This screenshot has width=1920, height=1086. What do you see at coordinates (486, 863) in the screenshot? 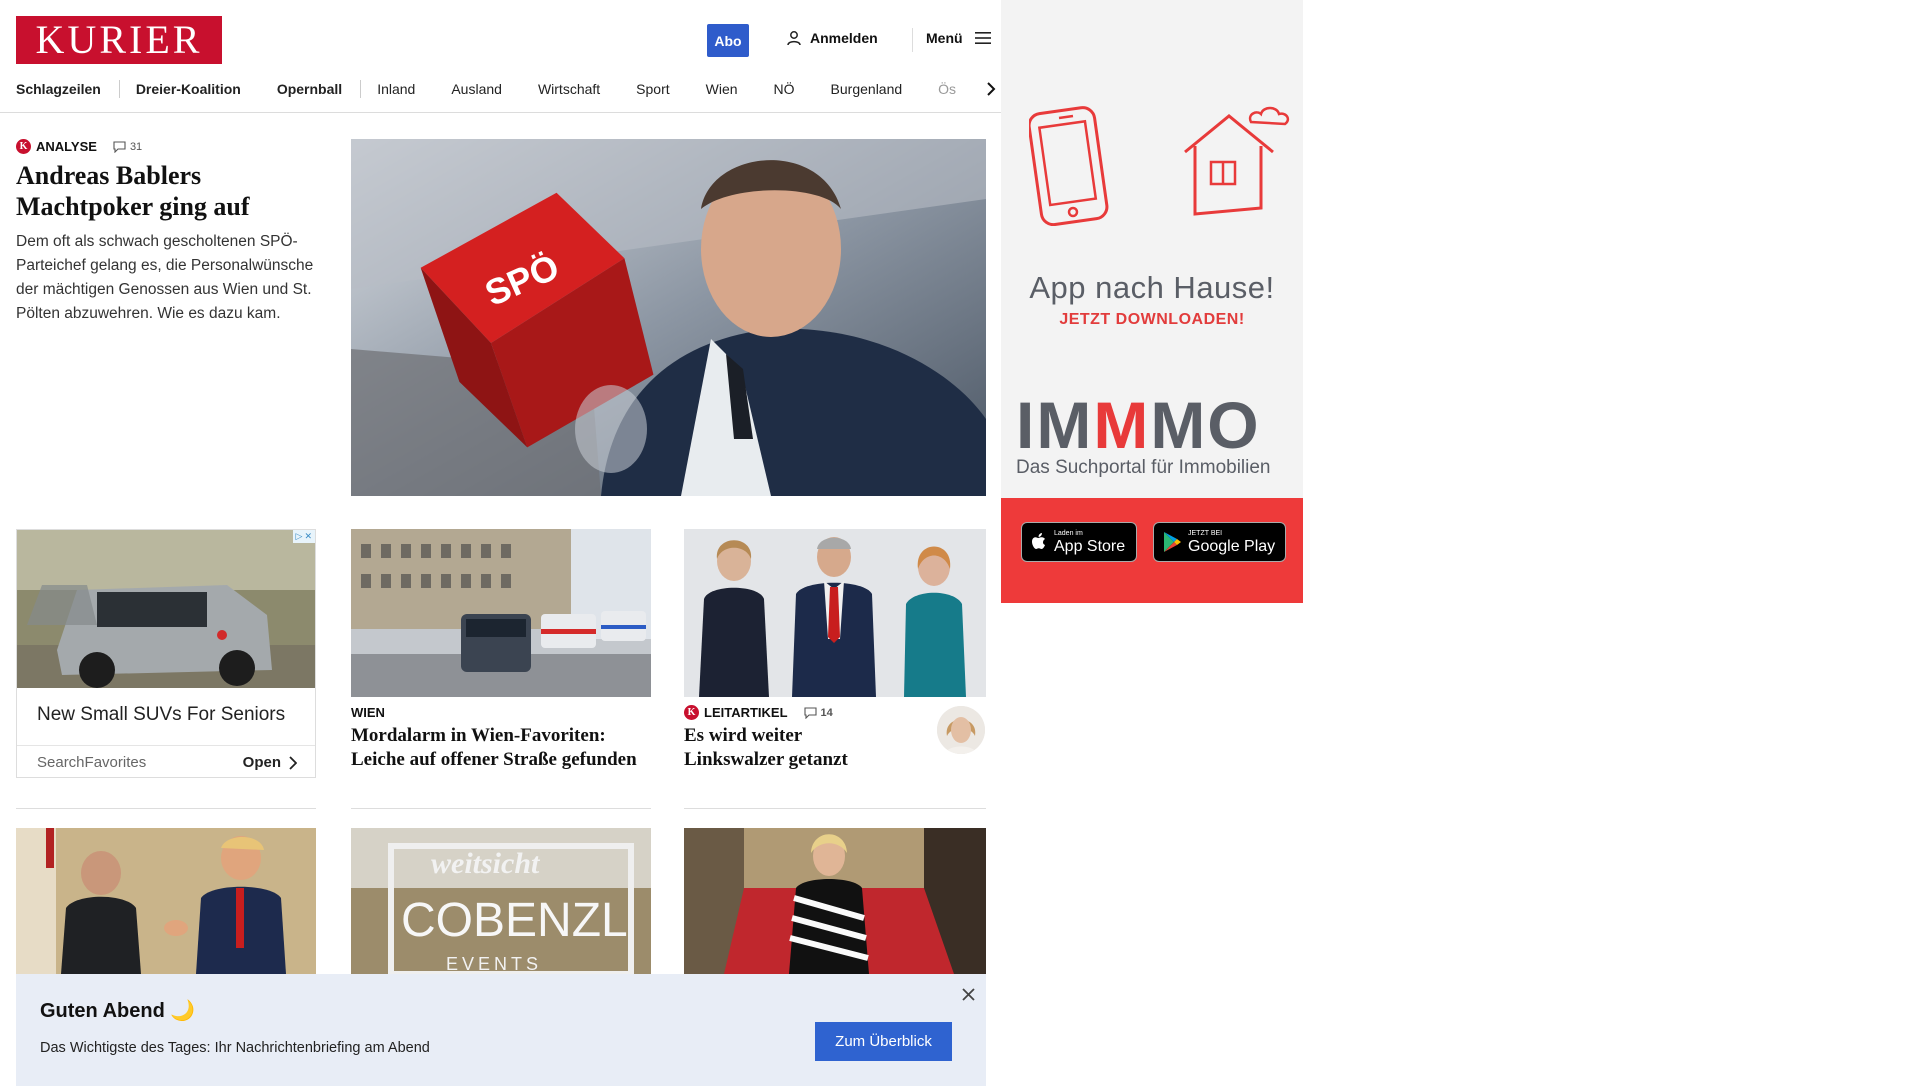
I see `sign-text-weitsicht: weitsicht` at bounding box center [486, 863].